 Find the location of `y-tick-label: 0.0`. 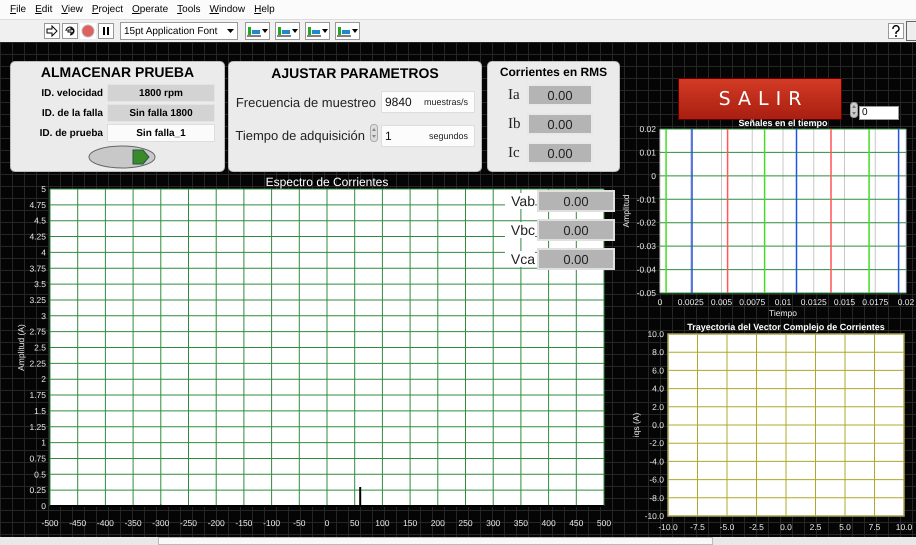

y-tick-label: 0.0 is located at coordinates (658, 425).